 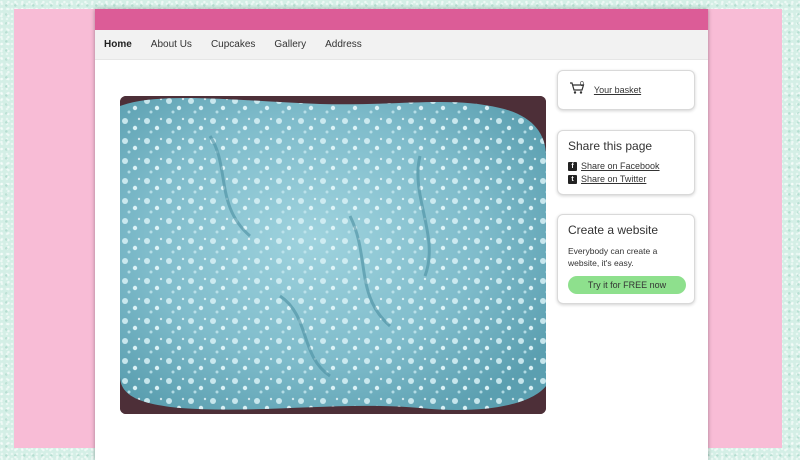 I want to click on create-title: Create a website, so click(x=613, y=230).